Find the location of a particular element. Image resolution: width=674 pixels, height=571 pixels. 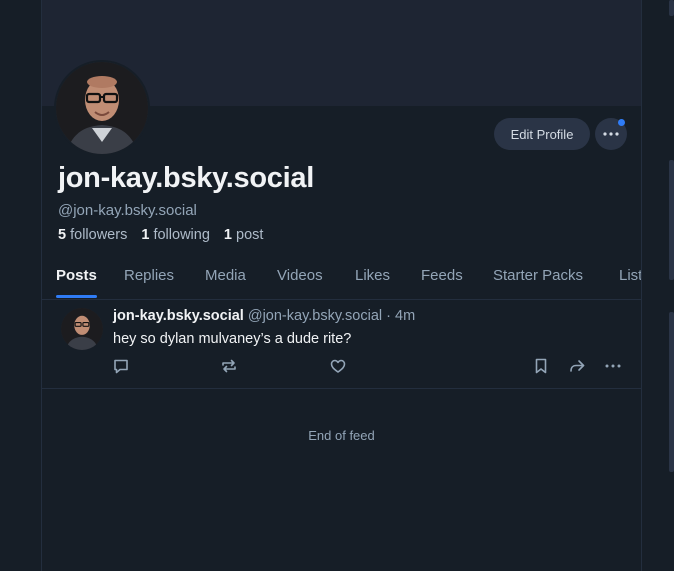

tab-videos: Videos is located at coordinates (300, 275).